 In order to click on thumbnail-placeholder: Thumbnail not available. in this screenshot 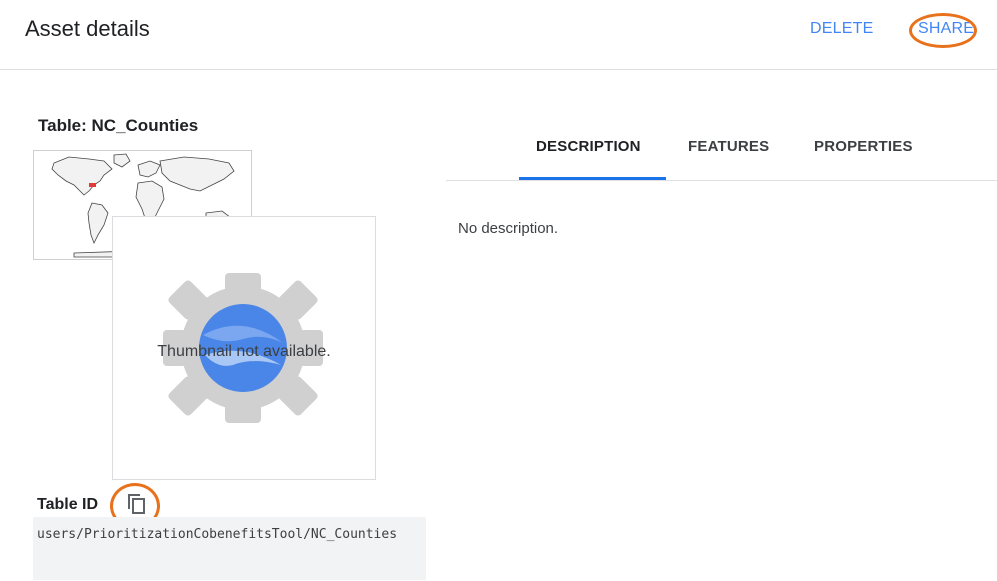, I will do `click(244, 348)`.